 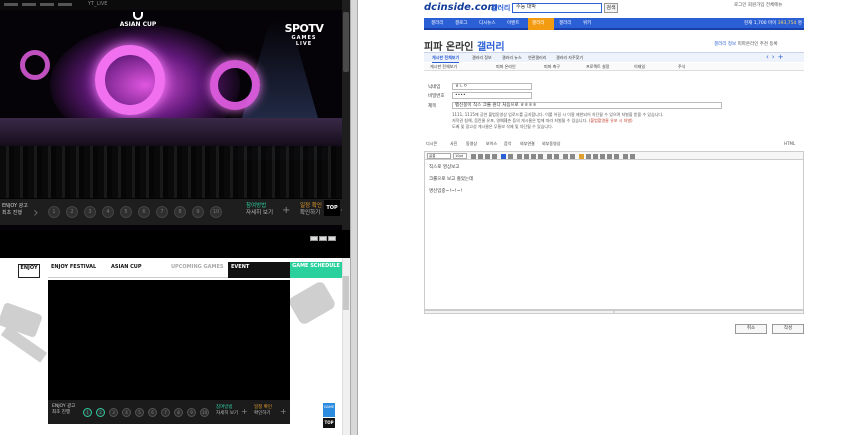 I want to click on attach-link: 외부연결, so click(x=527, y=144).